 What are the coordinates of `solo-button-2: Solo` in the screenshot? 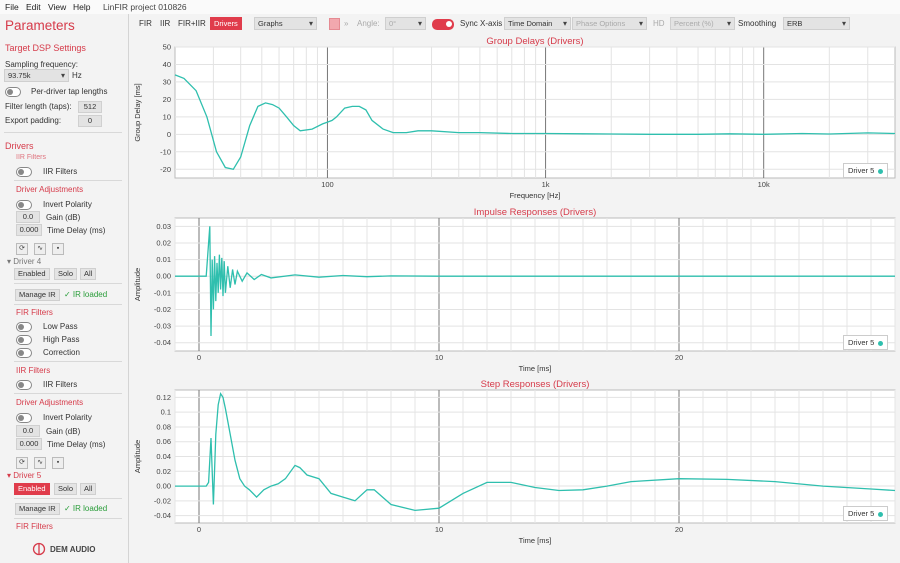 It's located at (66, 489).